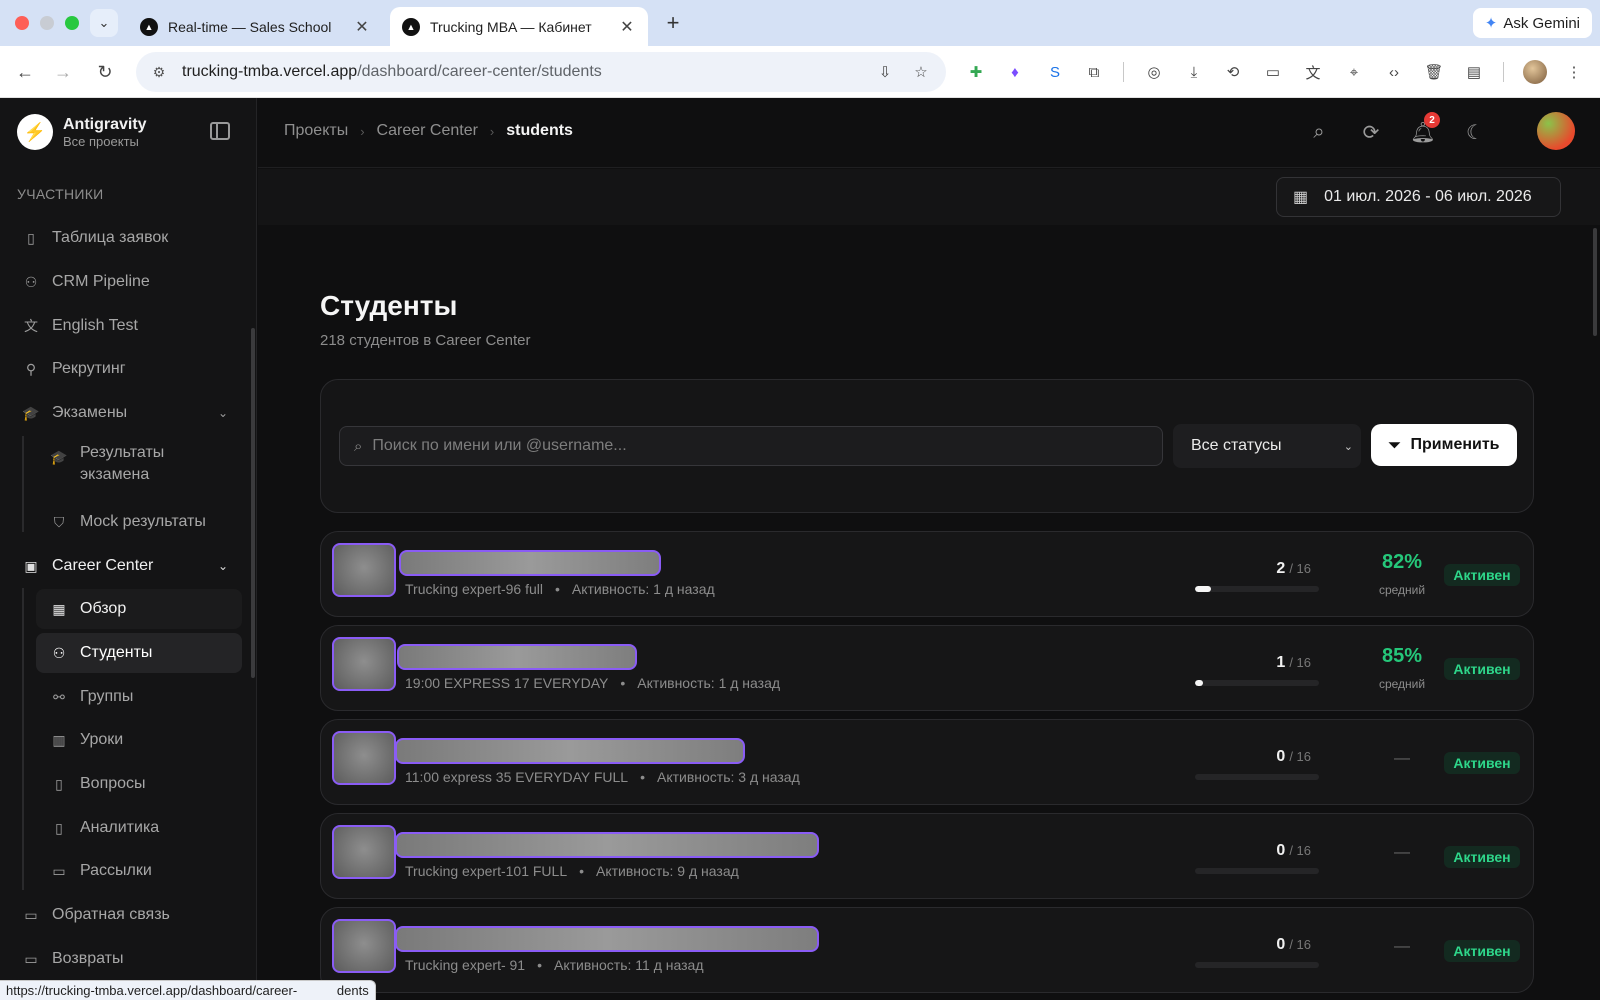 This screenshot has width=1600, height=1000. Describe the element at coordinates (885, 72) in the screenshot. I see `install-app-icon: ⇩` at that location.